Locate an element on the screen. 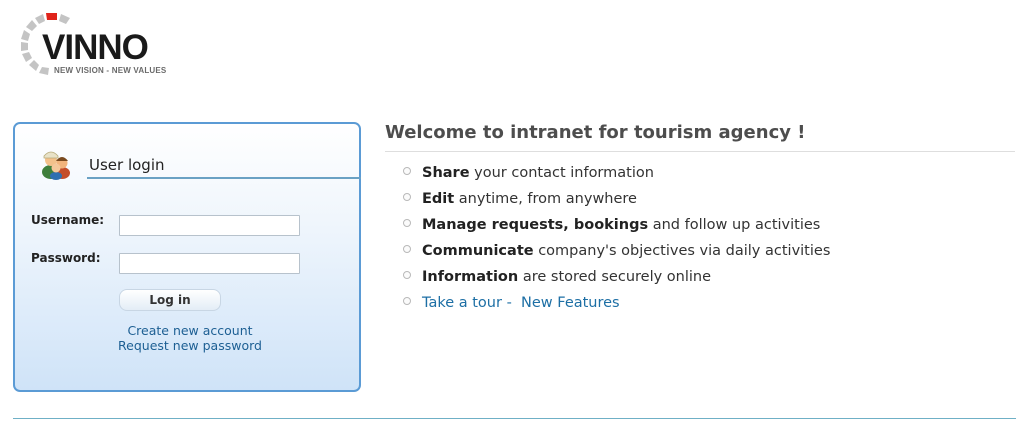  footer-divider is located at coordinates (514, 418).